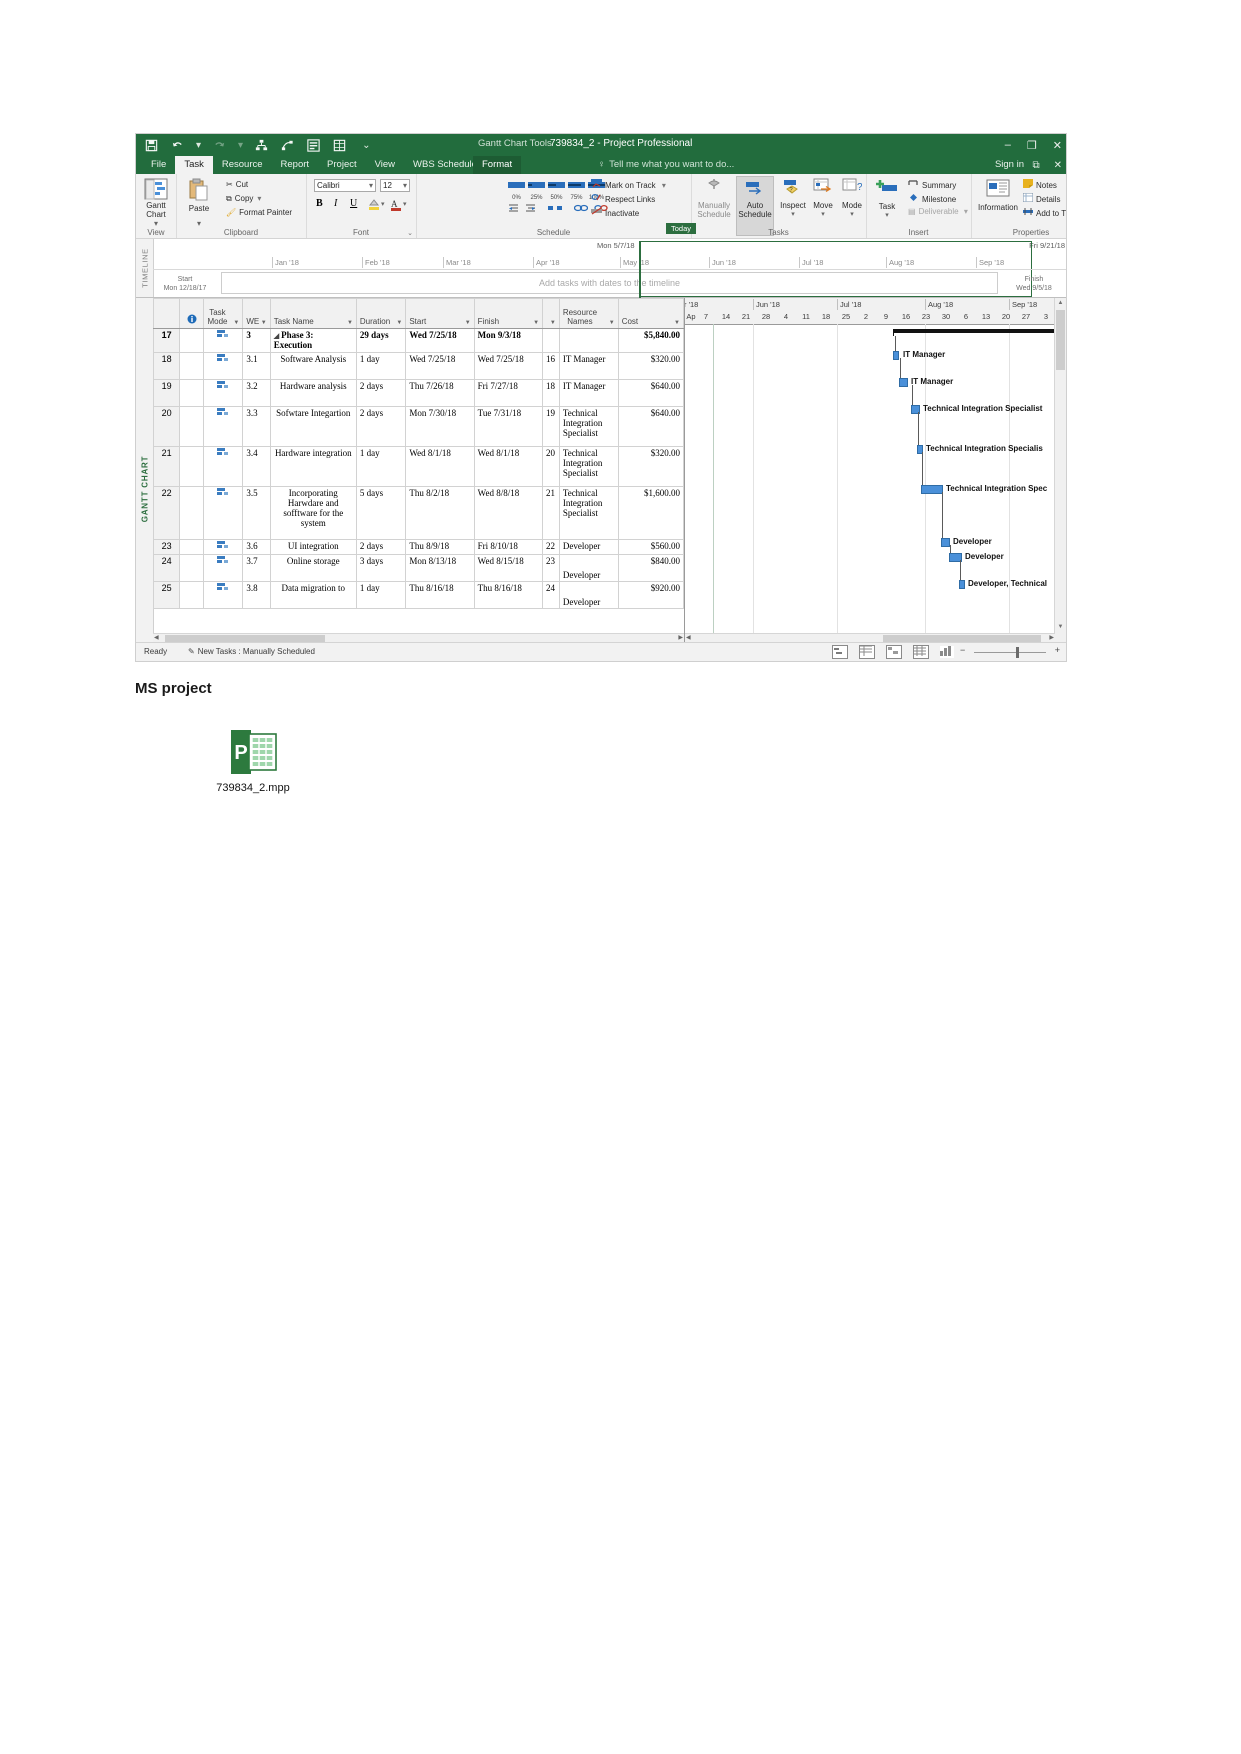 The height and width of the screenshot is (1754, 1241). Describe the element at coordinates (650, 568) in the screenshot. I see `row-cost: $840.00` at that location.